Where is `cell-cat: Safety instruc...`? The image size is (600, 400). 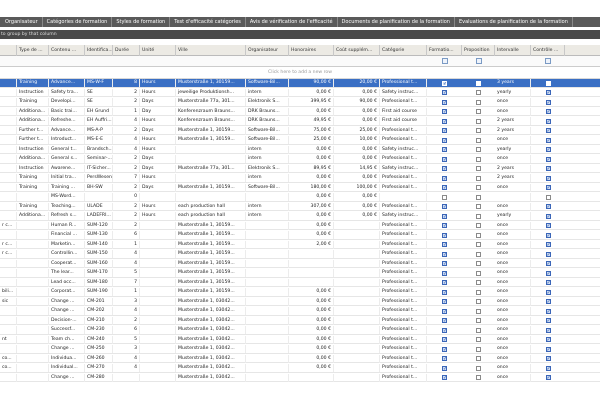 cell-cat: Safety instruc... is located at coordinates (403, 168).